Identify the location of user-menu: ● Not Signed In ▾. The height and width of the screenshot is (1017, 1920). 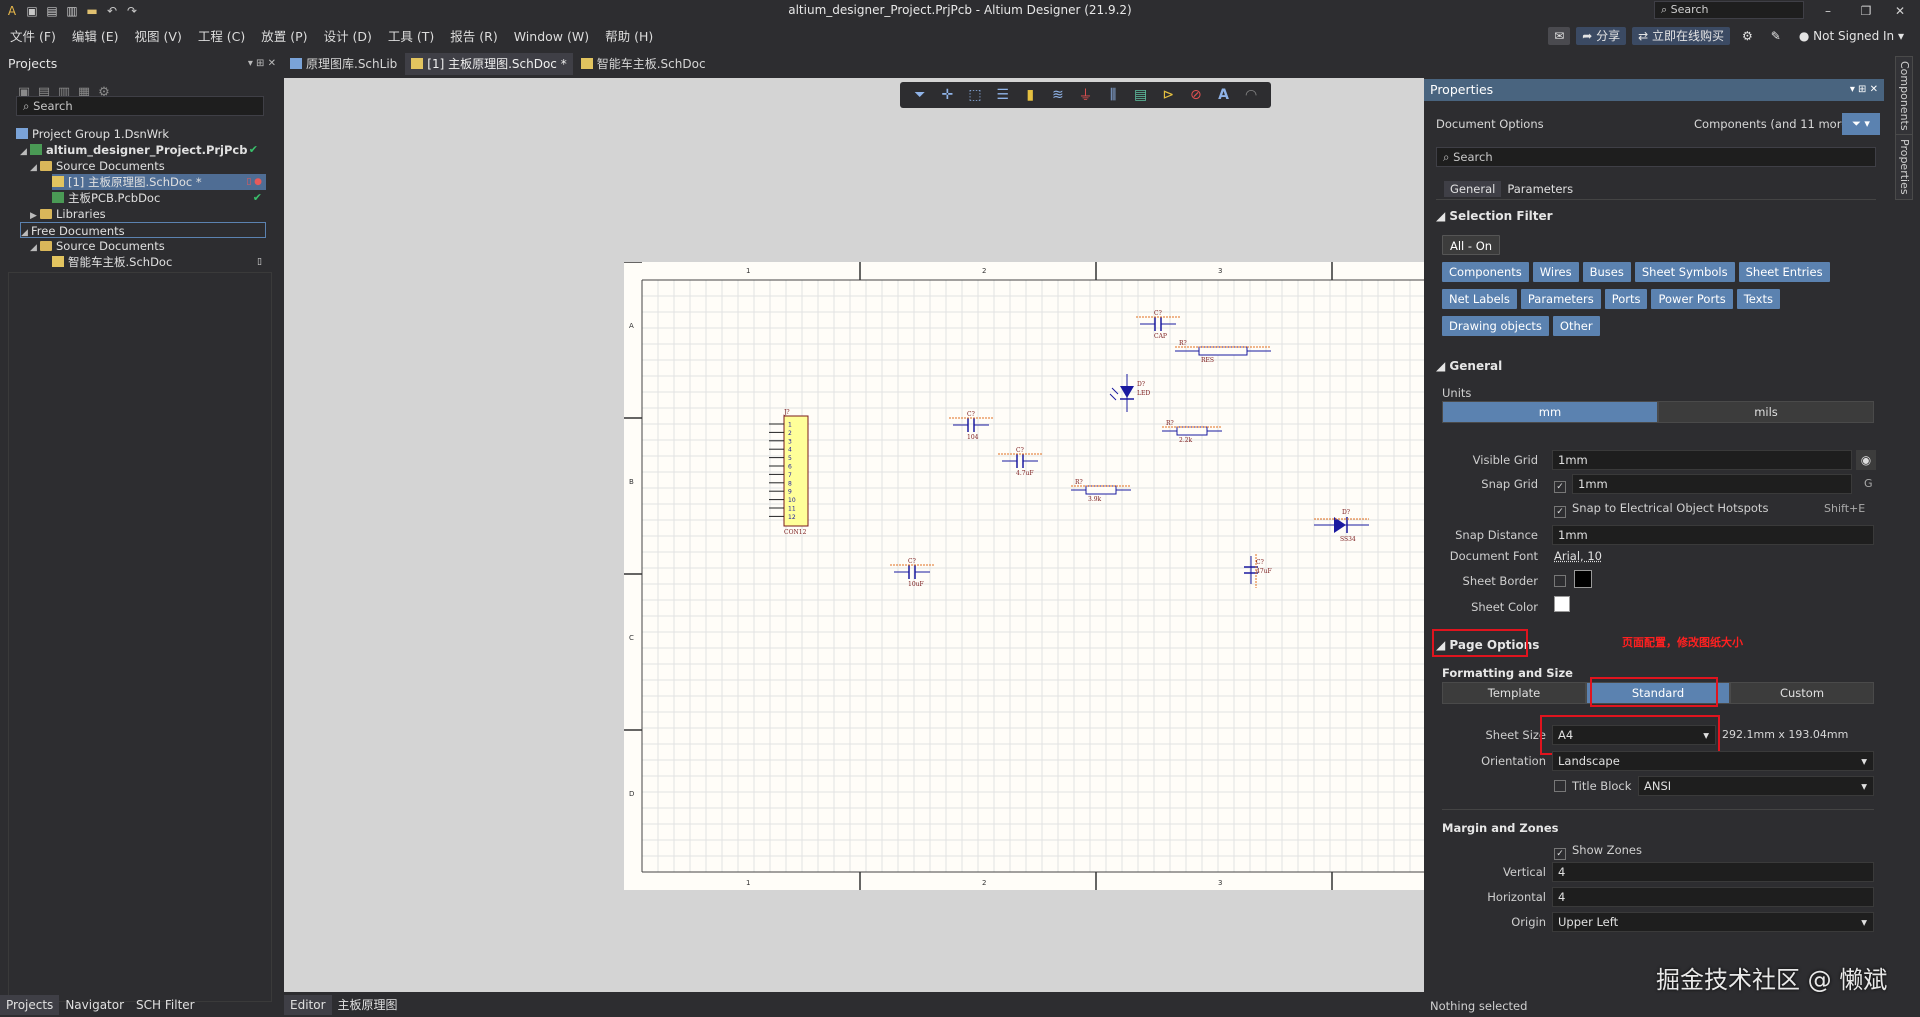
(1851, 36).